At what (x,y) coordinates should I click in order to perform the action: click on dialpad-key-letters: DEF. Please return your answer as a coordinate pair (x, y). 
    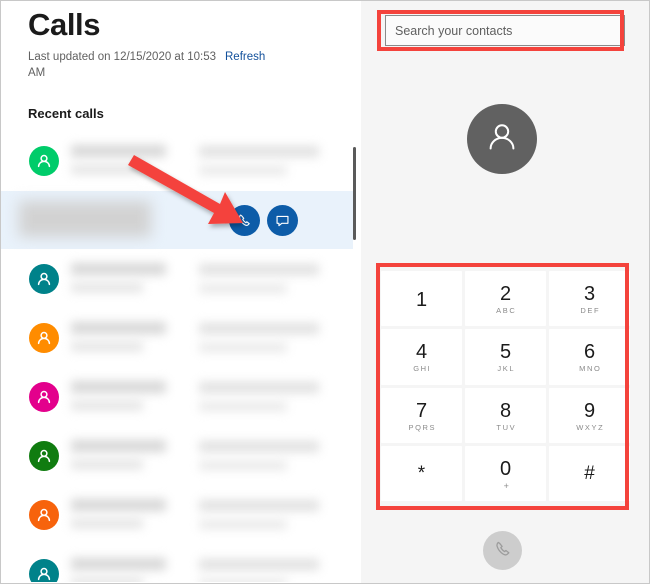
    Looking at the image, I should click on (590, 311).